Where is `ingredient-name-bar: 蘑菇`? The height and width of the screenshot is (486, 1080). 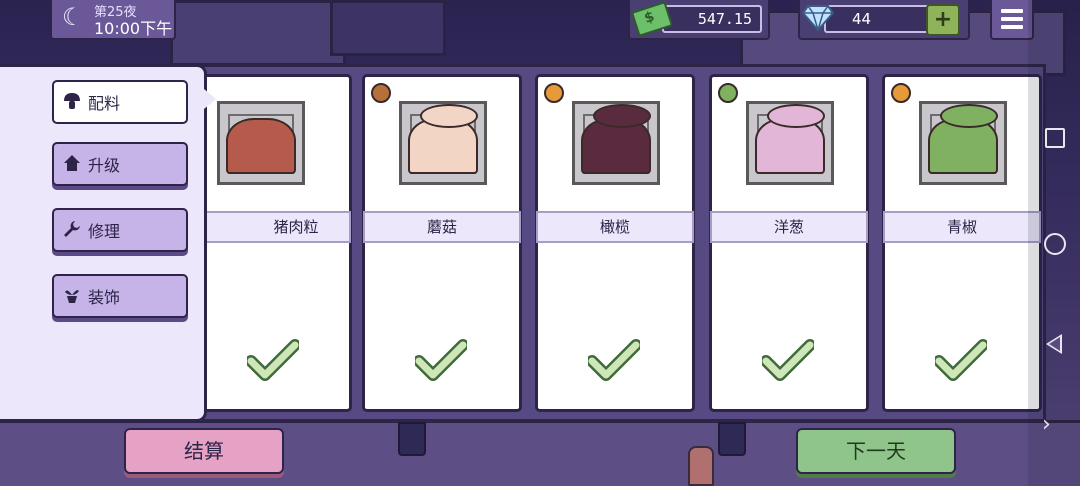
ingredient-name-bar: 蘑菇 is located at coordinates (442, 227).